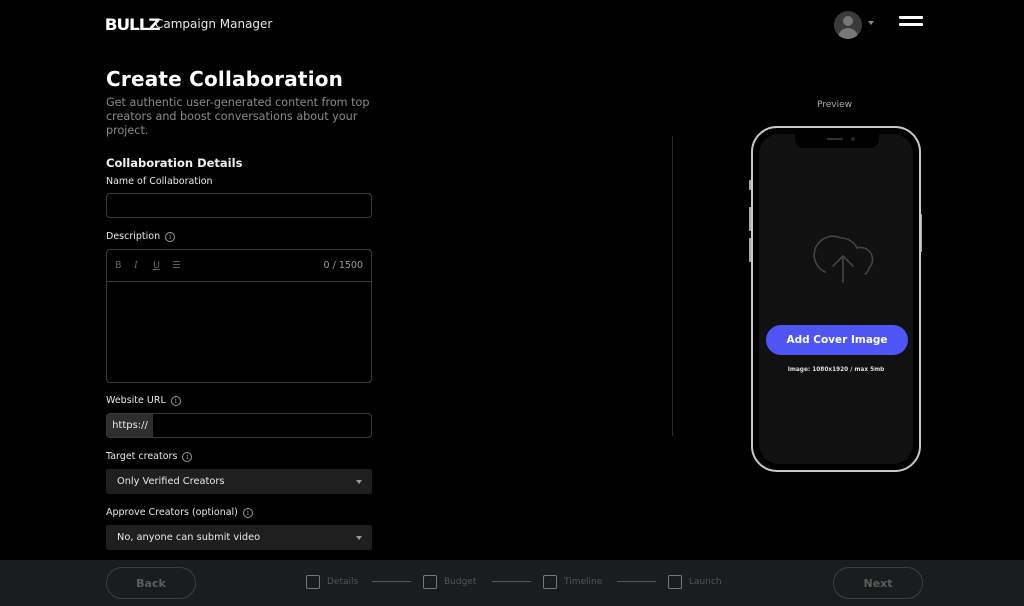  I want to click on step-details: Details, so click(332, 582).